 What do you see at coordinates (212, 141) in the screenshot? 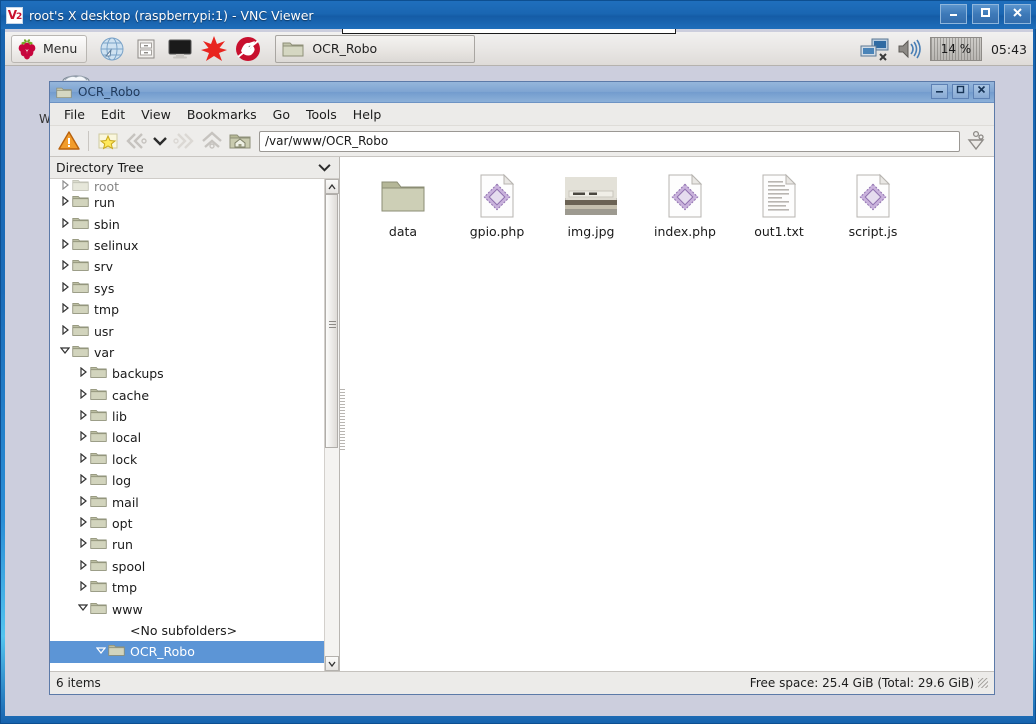
I see `up-button` at bounding box center [212, 141].